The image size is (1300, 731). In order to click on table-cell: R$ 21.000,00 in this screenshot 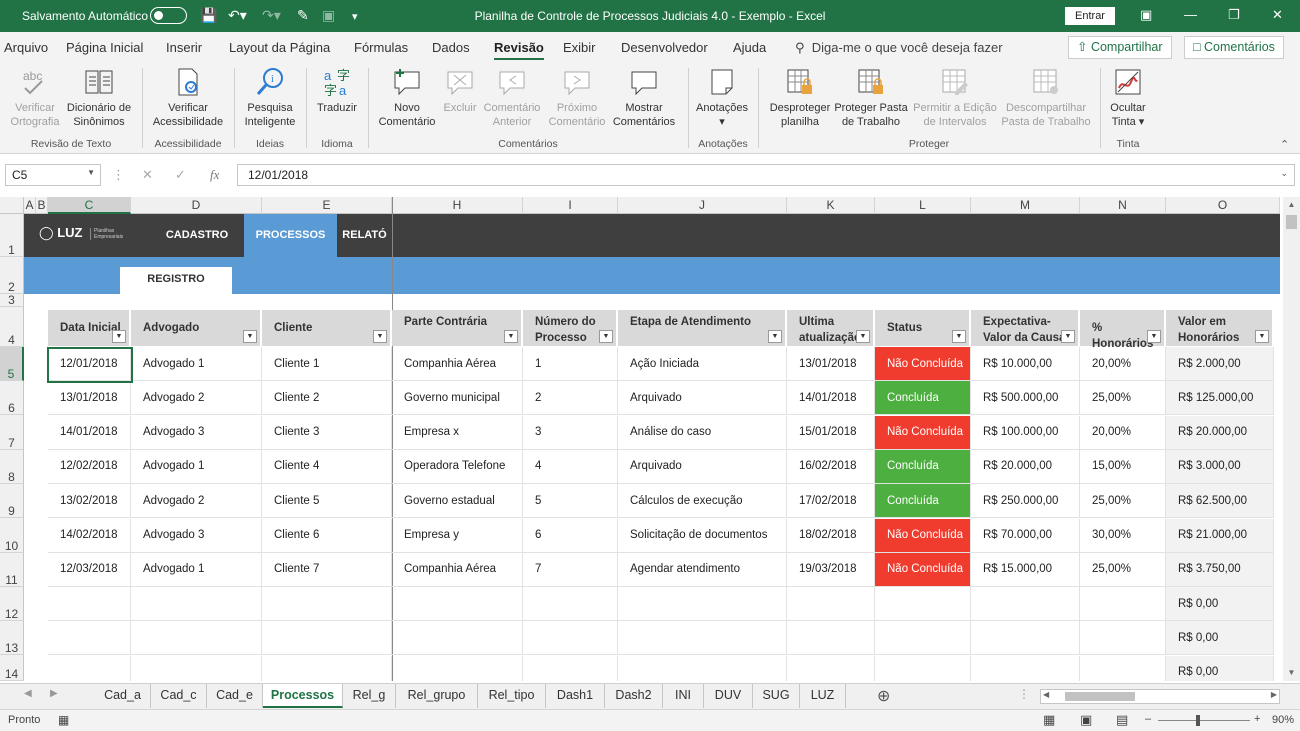, I will do `click(1220, 535)`.